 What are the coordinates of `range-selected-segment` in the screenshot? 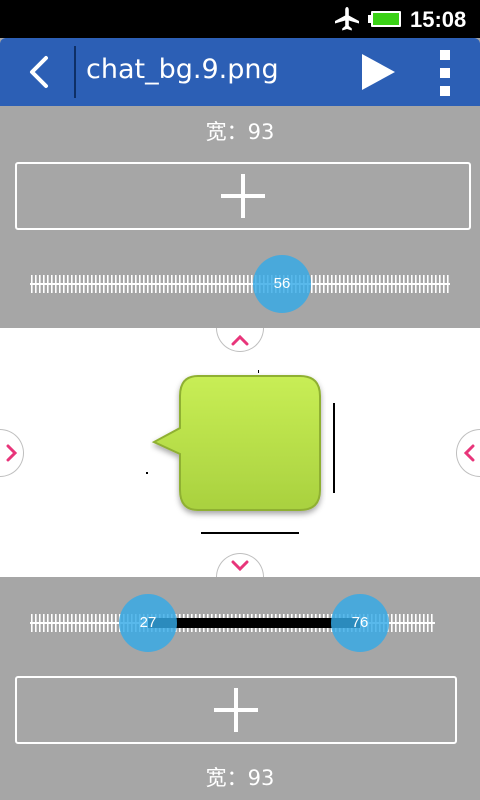 It's located at (254, 623).